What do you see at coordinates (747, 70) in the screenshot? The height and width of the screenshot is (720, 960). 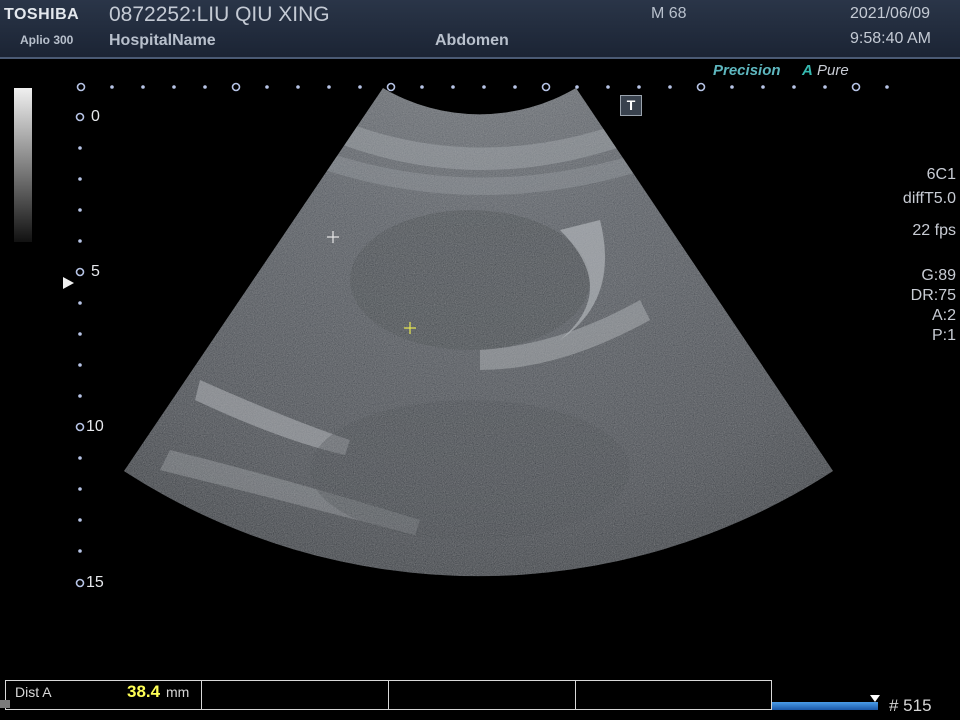 I see `precision-label: Precision` at bounding box center [747, 70].